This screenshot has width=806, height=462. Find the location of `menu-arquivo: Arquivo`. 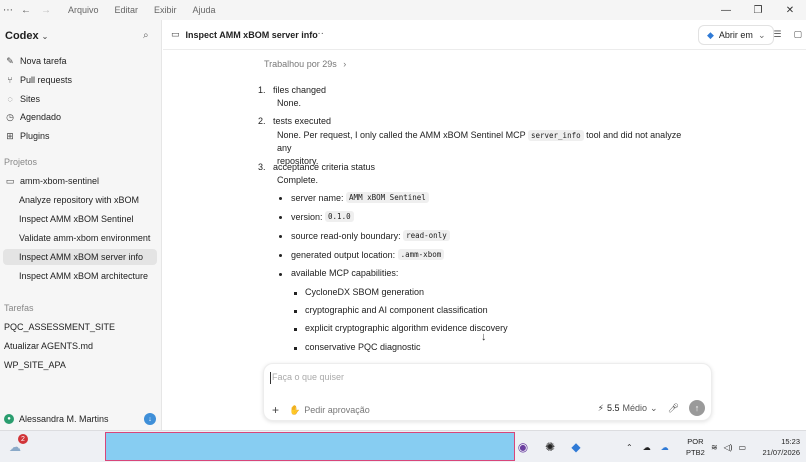

menu-arquivo: Arquivo is located at coordinates (83, 10).